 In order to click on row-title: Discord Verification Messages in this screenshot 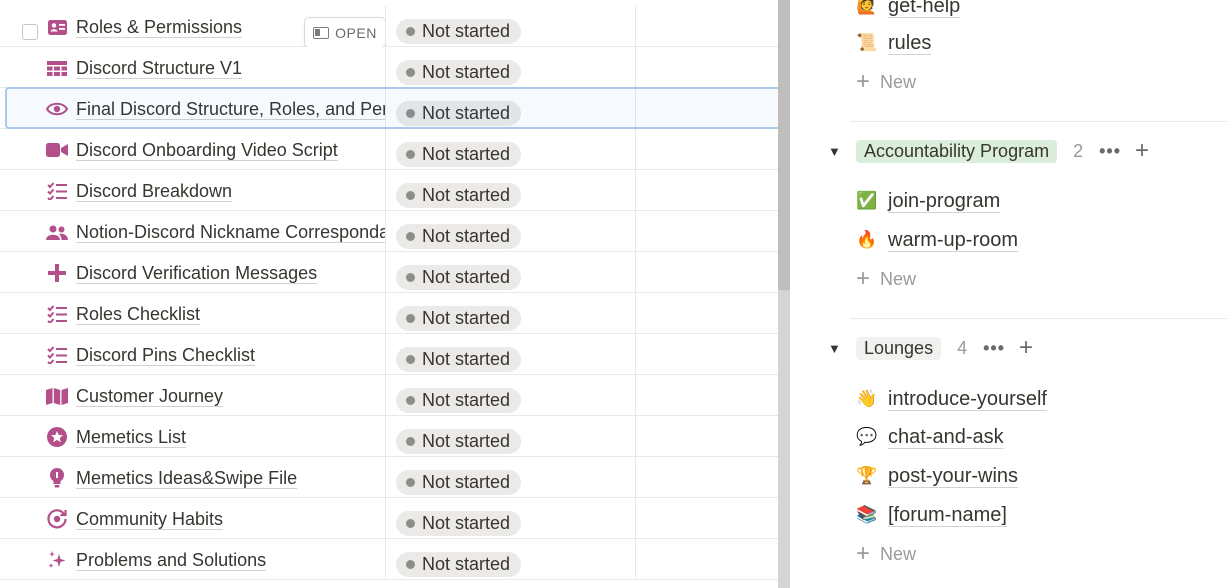, I will do `click(196, 273)`.